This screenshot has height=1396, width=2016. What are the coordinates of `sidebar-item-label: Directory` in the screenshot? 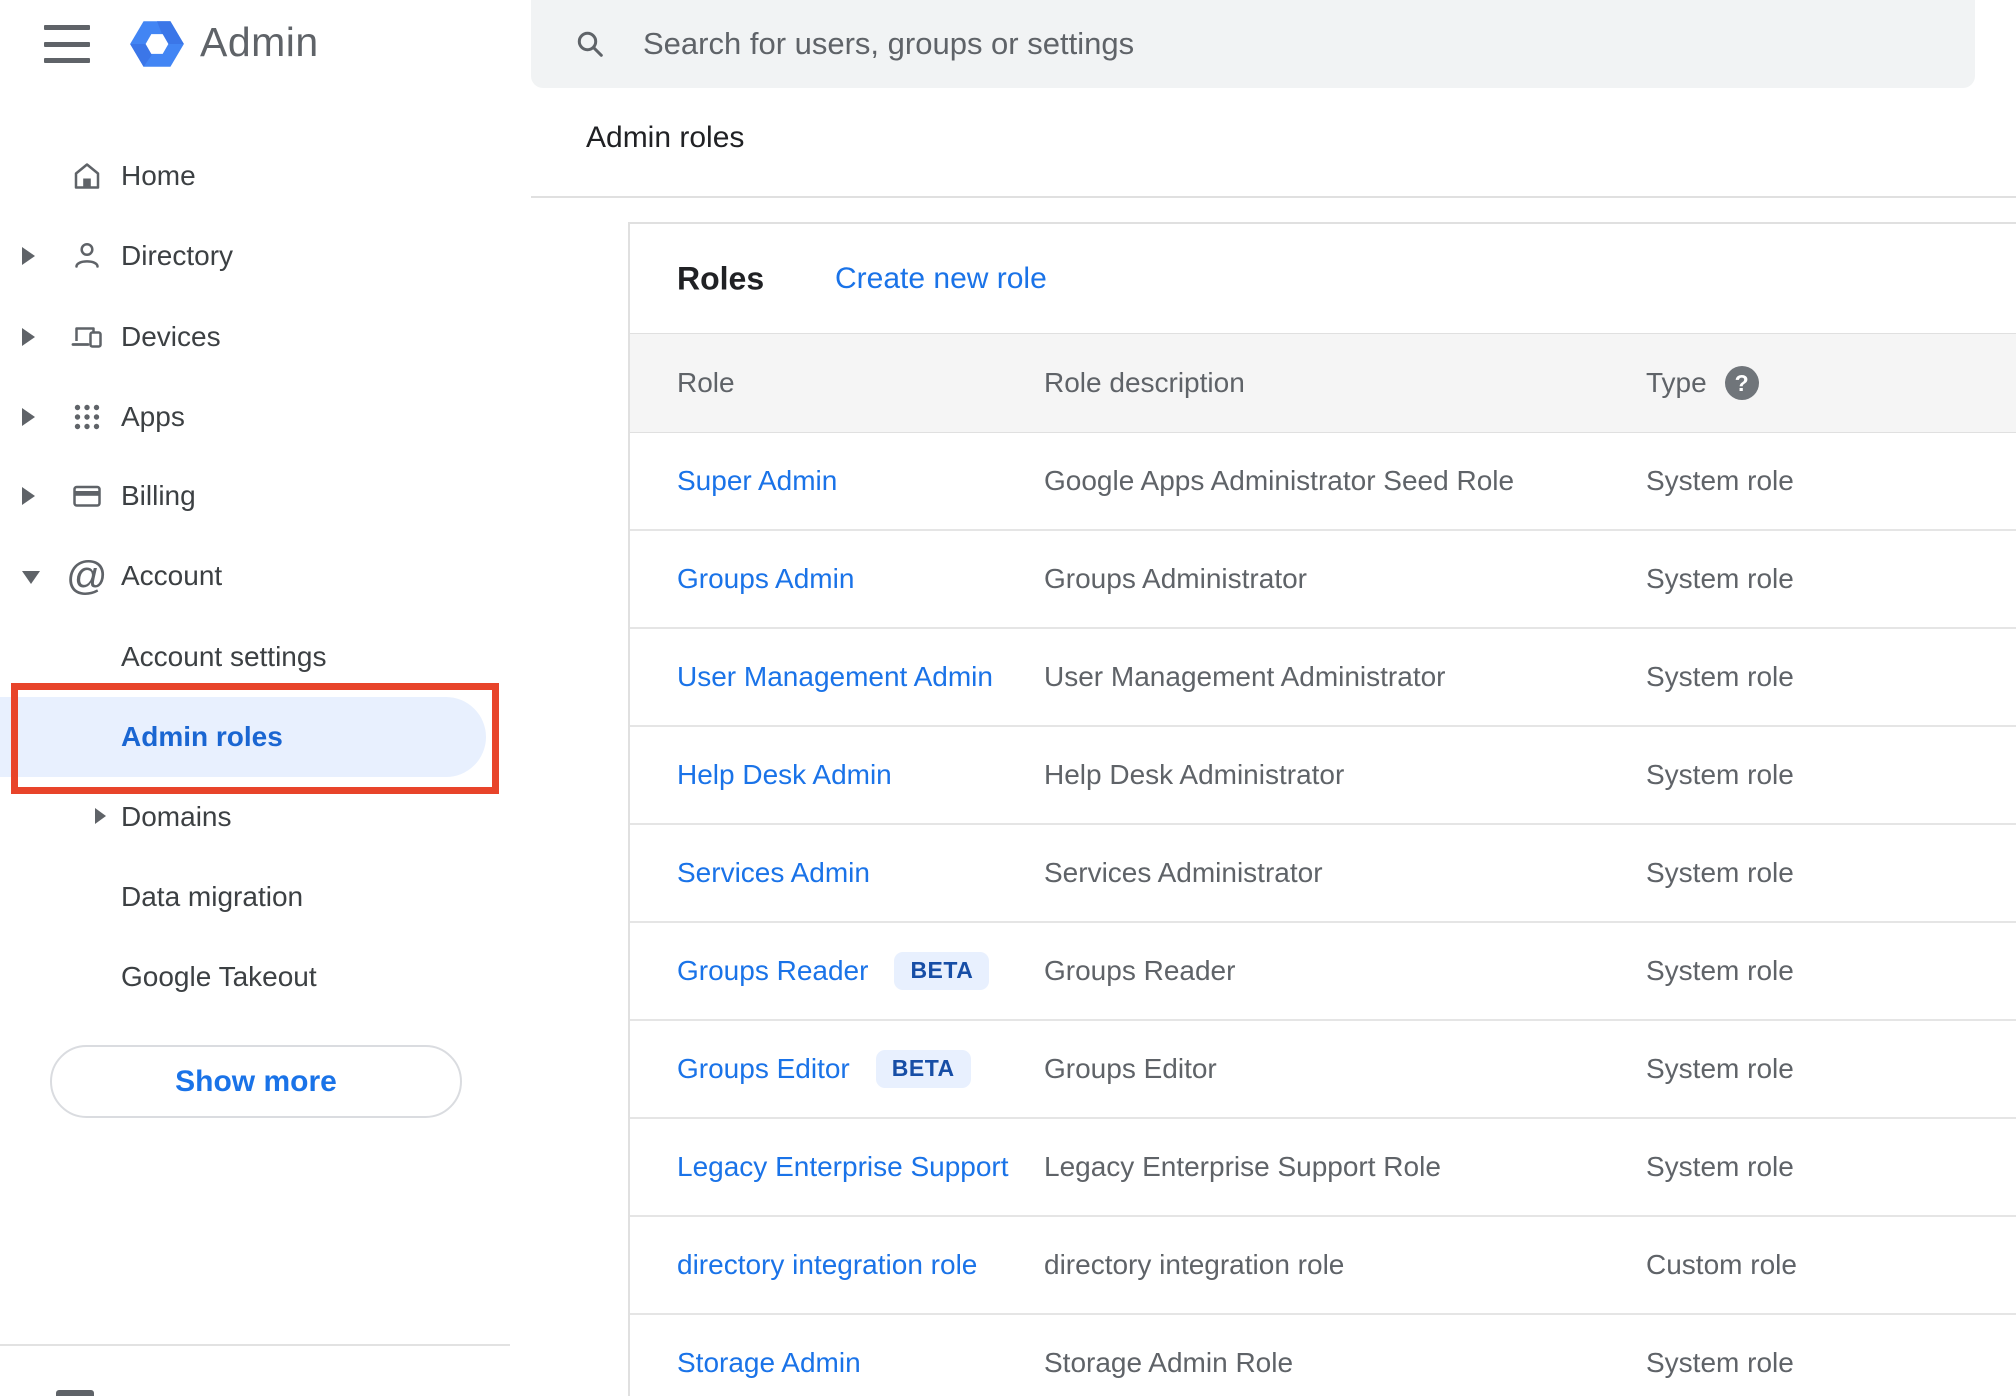 It's located at (177, 255).